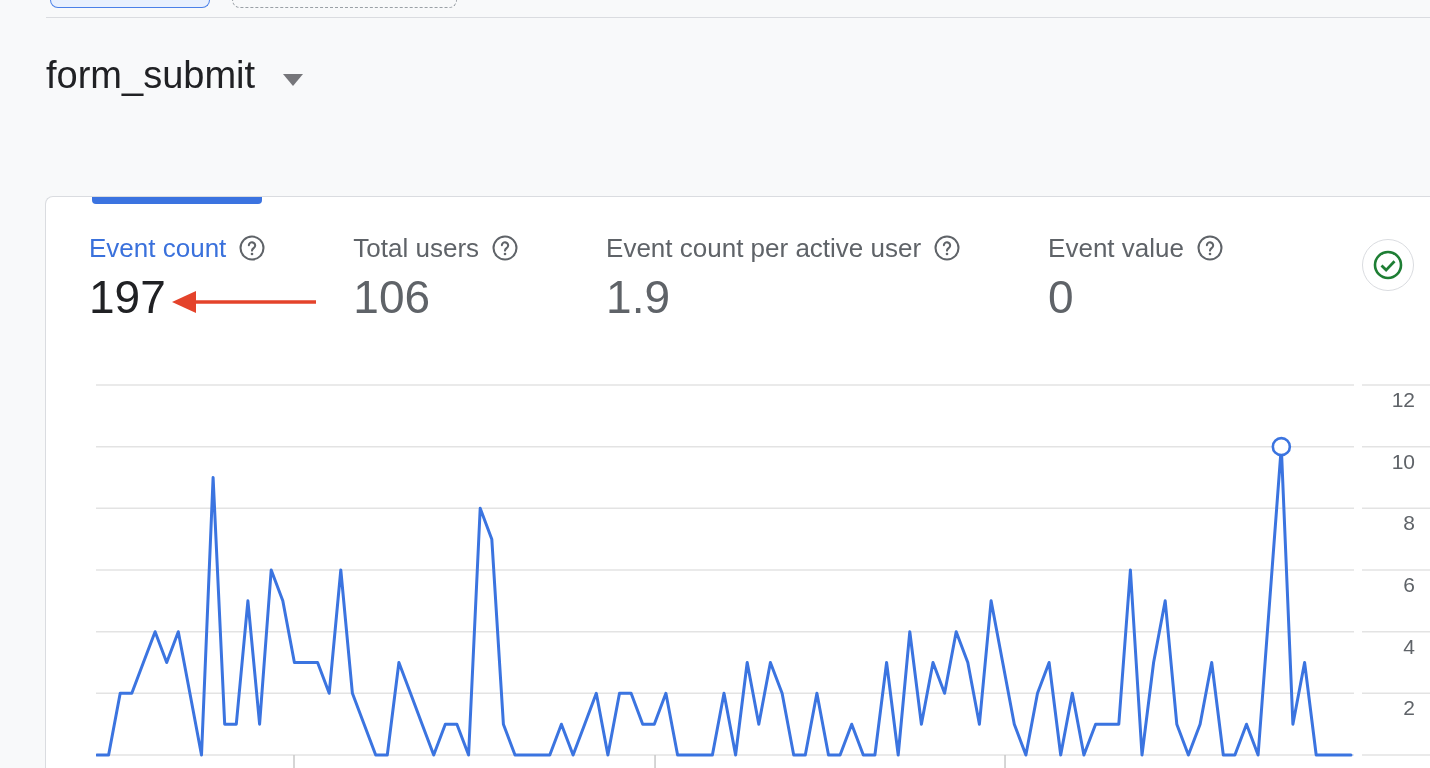 This screenshot has height=768, width=1430. Describe the element at coordinates (1409, 708) in the screenshot. I see `y-axis-label: 2` at that location.